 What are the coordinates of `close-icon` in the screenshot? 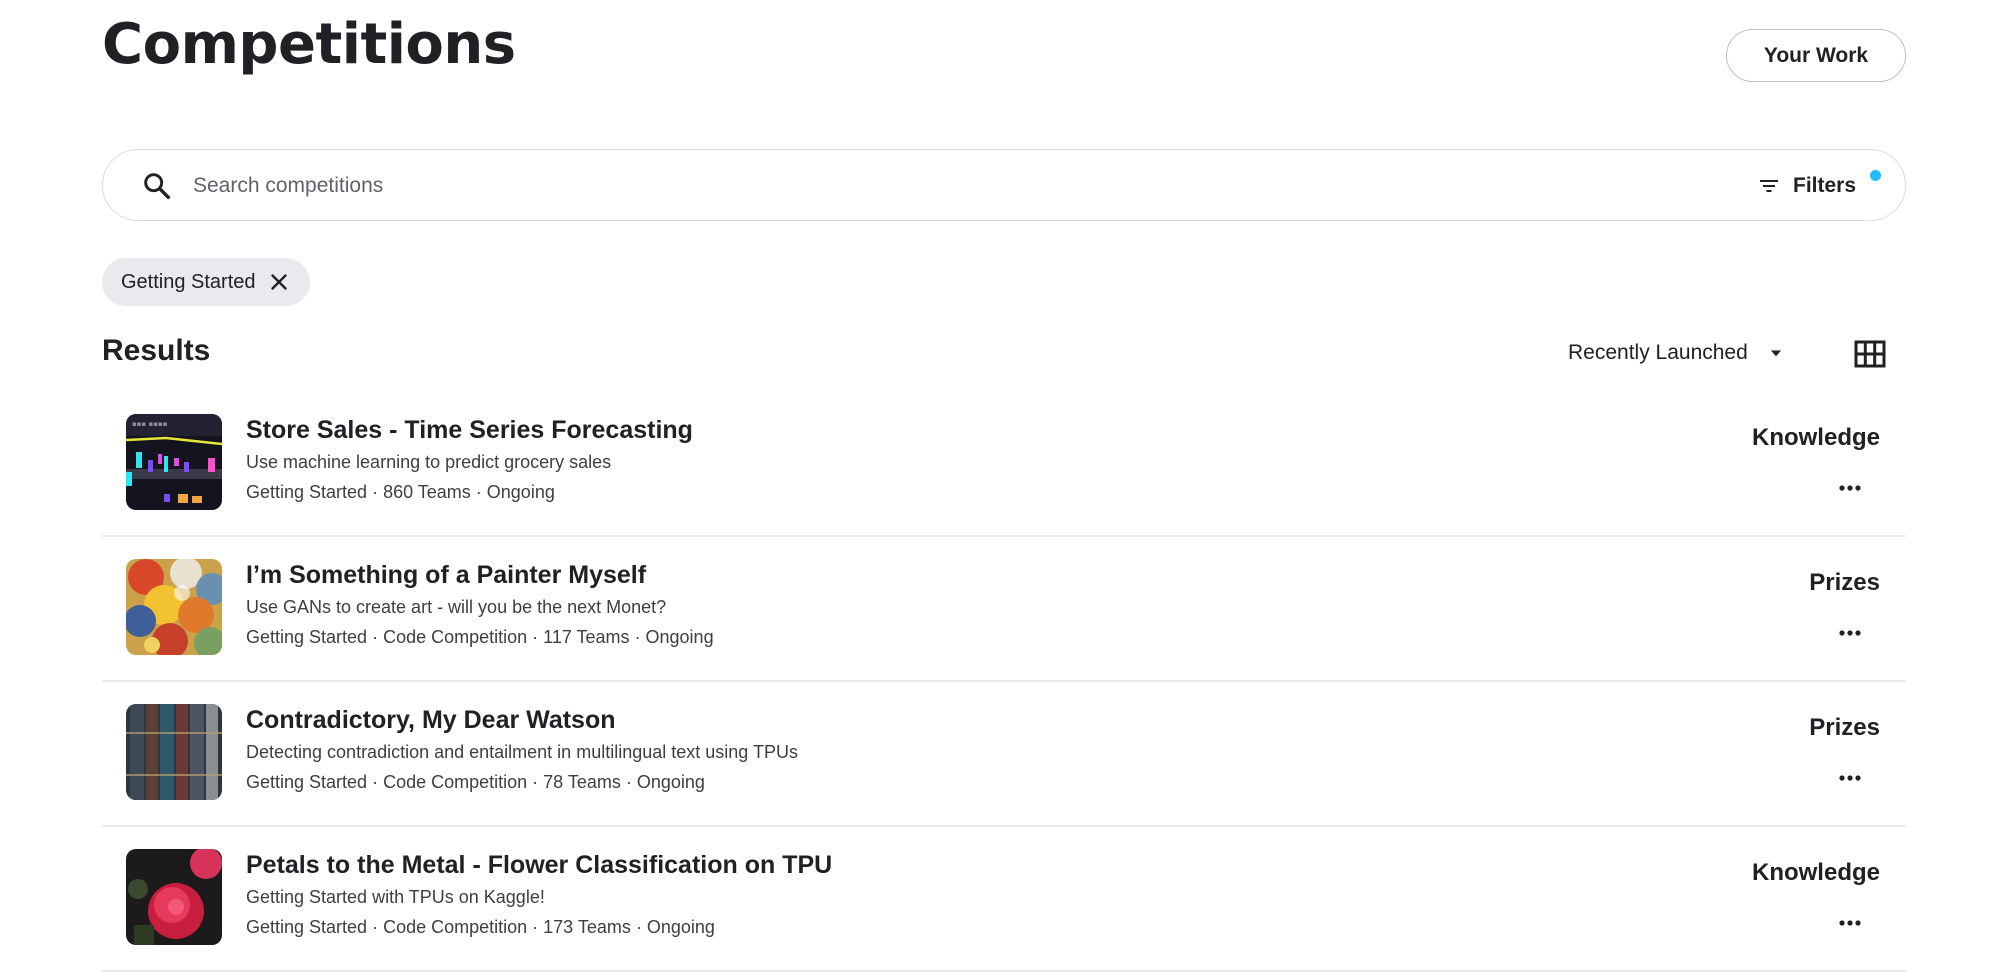 It's located at (279, 282).